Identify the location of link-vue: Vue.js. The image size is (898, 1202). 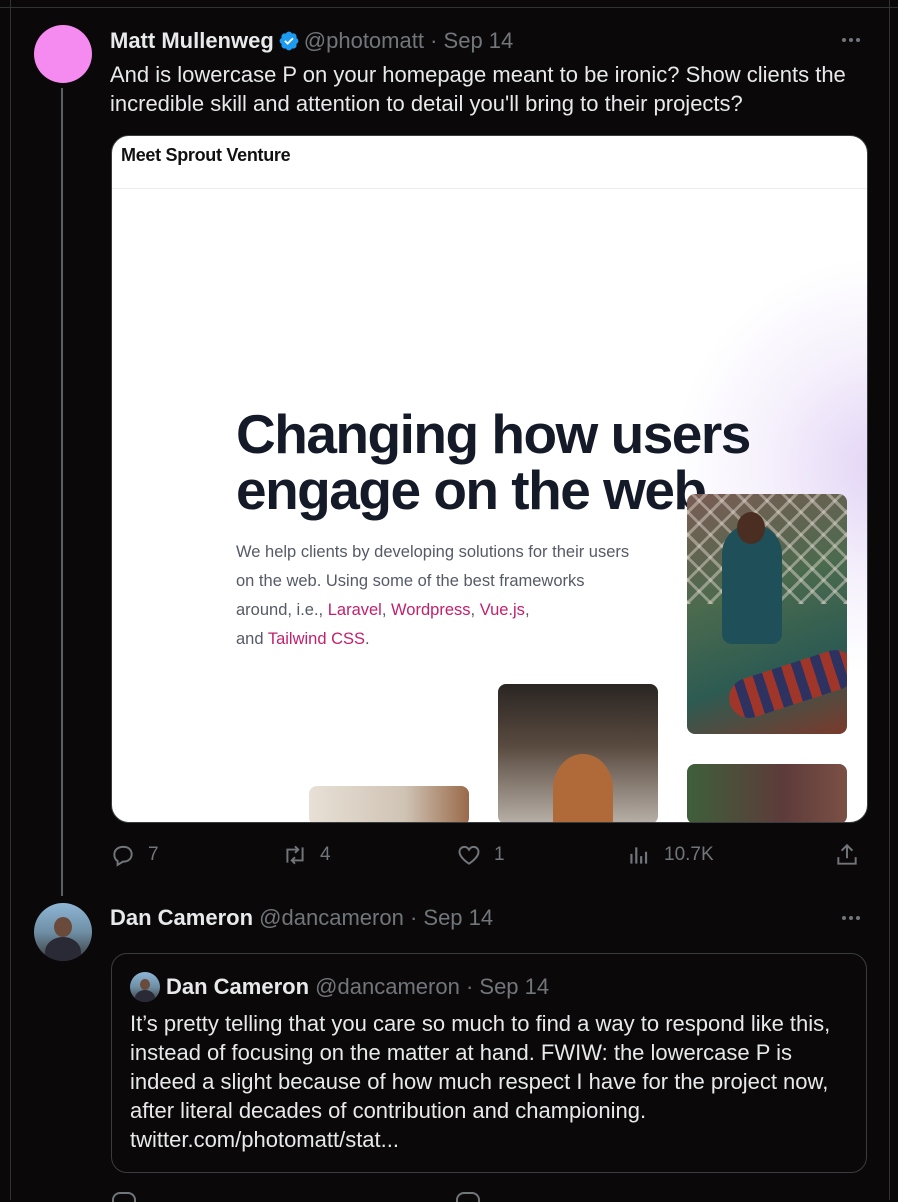
(502, 610).